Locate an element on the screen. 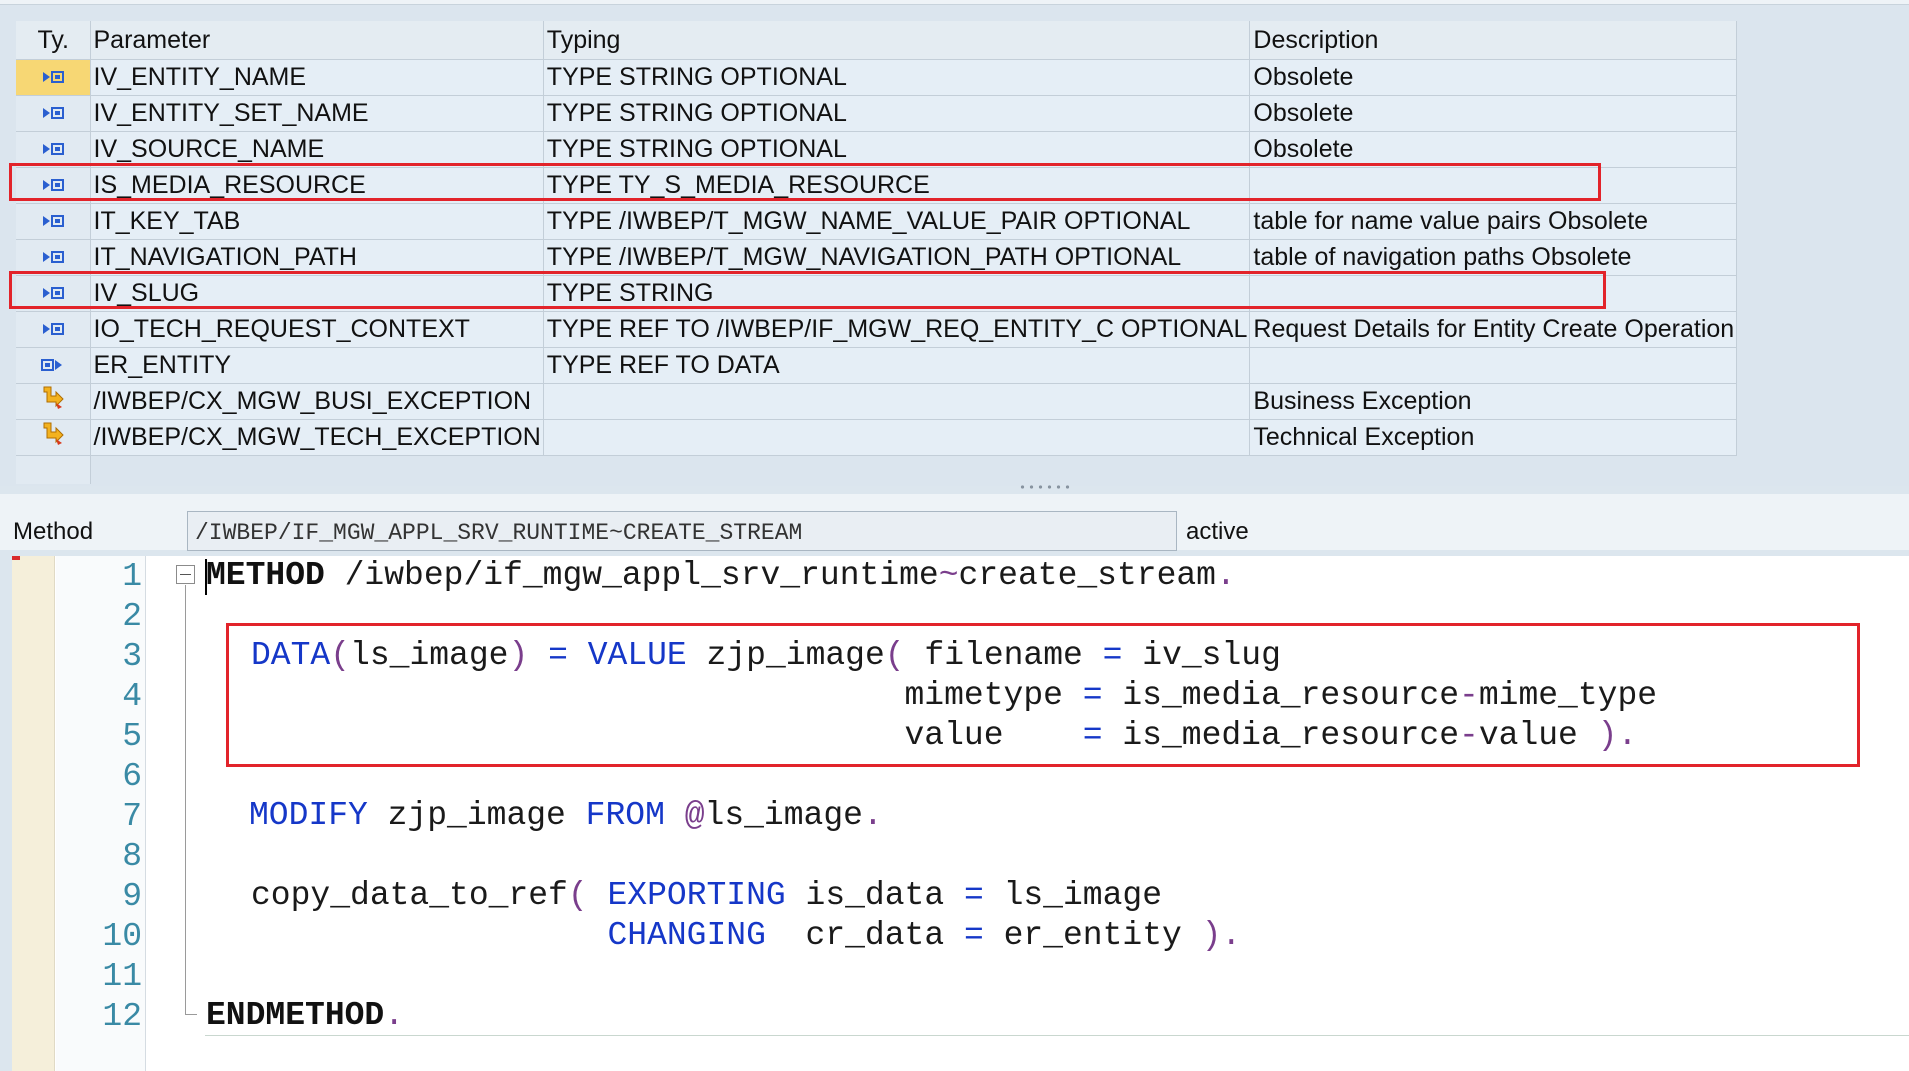  parameter-name-cell: /IWBEP/CX_MGW_BUSI_EXCEPTION is located at coordinates (317, 401).